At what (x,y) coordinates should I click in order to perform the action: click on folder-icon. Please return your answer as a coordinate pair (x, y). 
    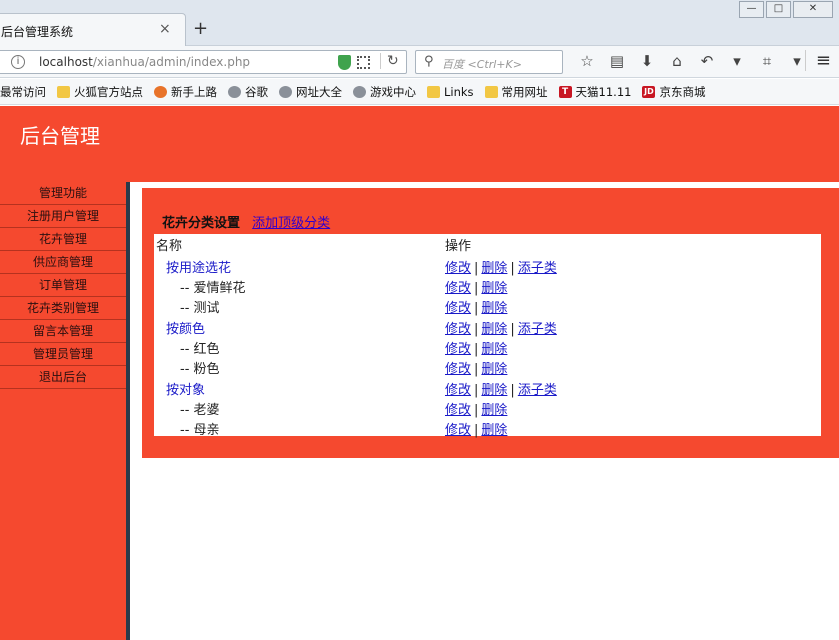
    Looking at the image, I should click on (433, 91).